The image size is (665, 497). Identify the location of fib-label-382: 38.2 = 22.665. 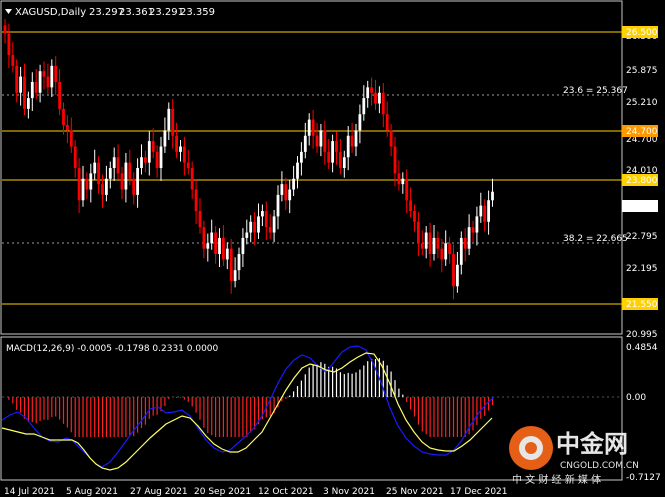
(595, 239).